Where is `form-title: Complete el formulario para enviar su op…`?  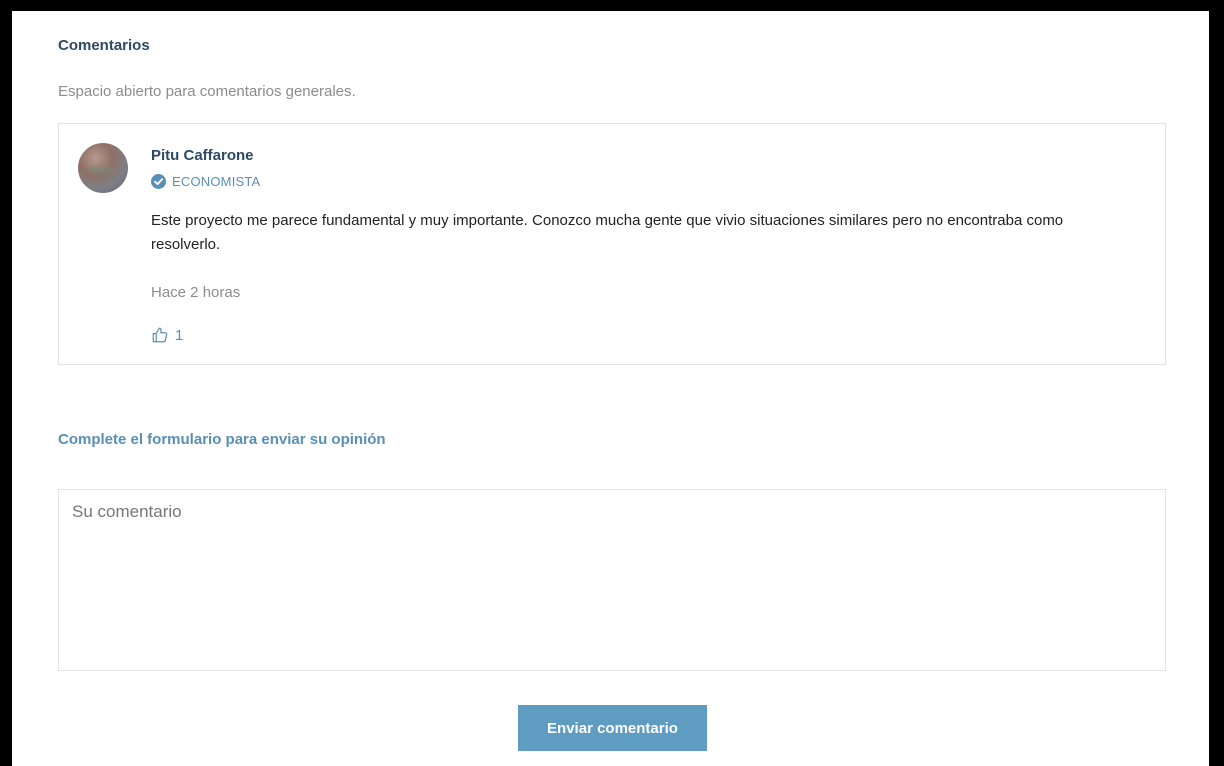 form-title: Complete el formulario para enviar su op… is located at coordinates (222, 439).